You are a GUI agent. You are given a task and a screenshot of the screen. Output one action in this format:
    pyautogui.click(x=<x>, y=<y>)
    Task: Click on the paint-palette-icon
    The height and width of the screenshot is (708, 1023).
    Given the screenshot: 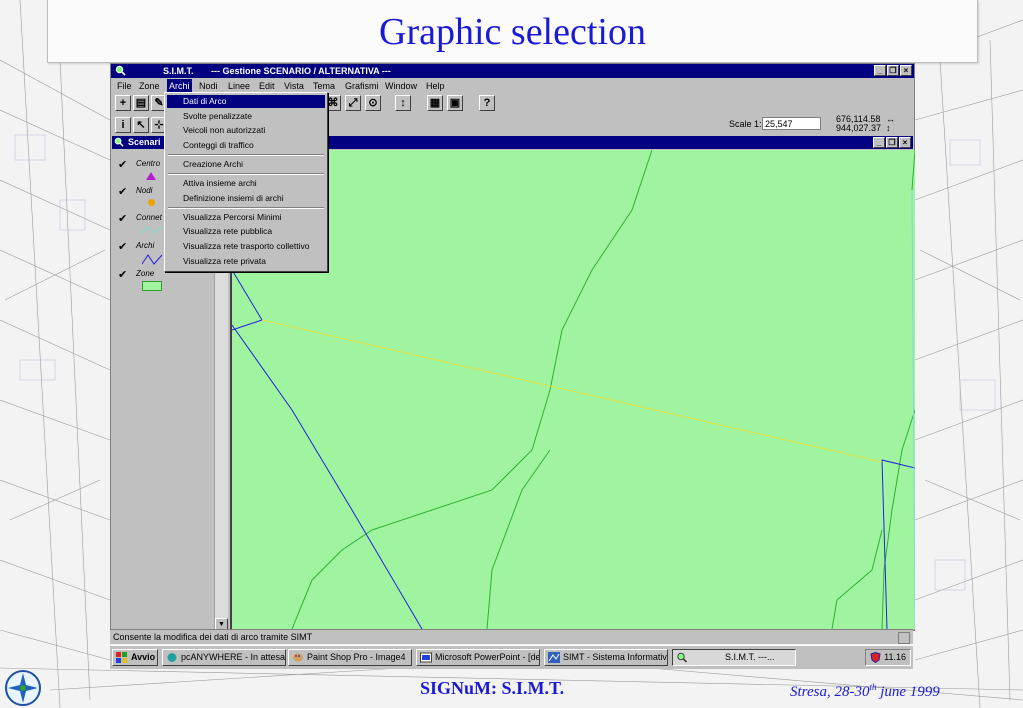 What is the action you would take?
    pyautogui.click(x=298, y=657)
    